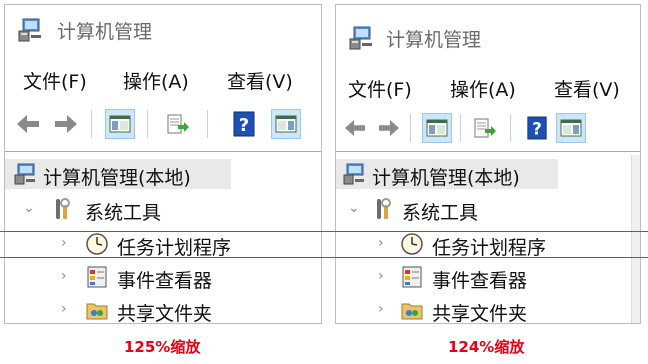 The width and height of the screenshot is (648, 364). Describe the element at coordinates (486, 347) in the screenshot. I see `caption-124: 124%缩放` at that location.